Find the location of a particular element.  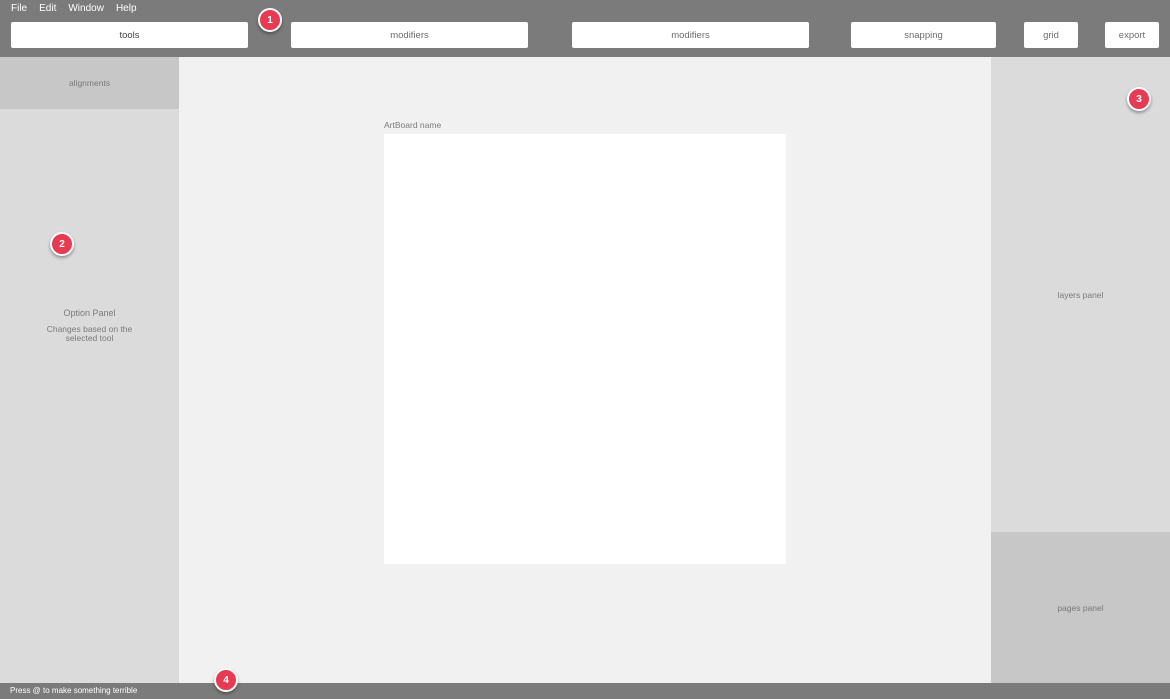

menu-window: Window is located at coordinates (86, 10).